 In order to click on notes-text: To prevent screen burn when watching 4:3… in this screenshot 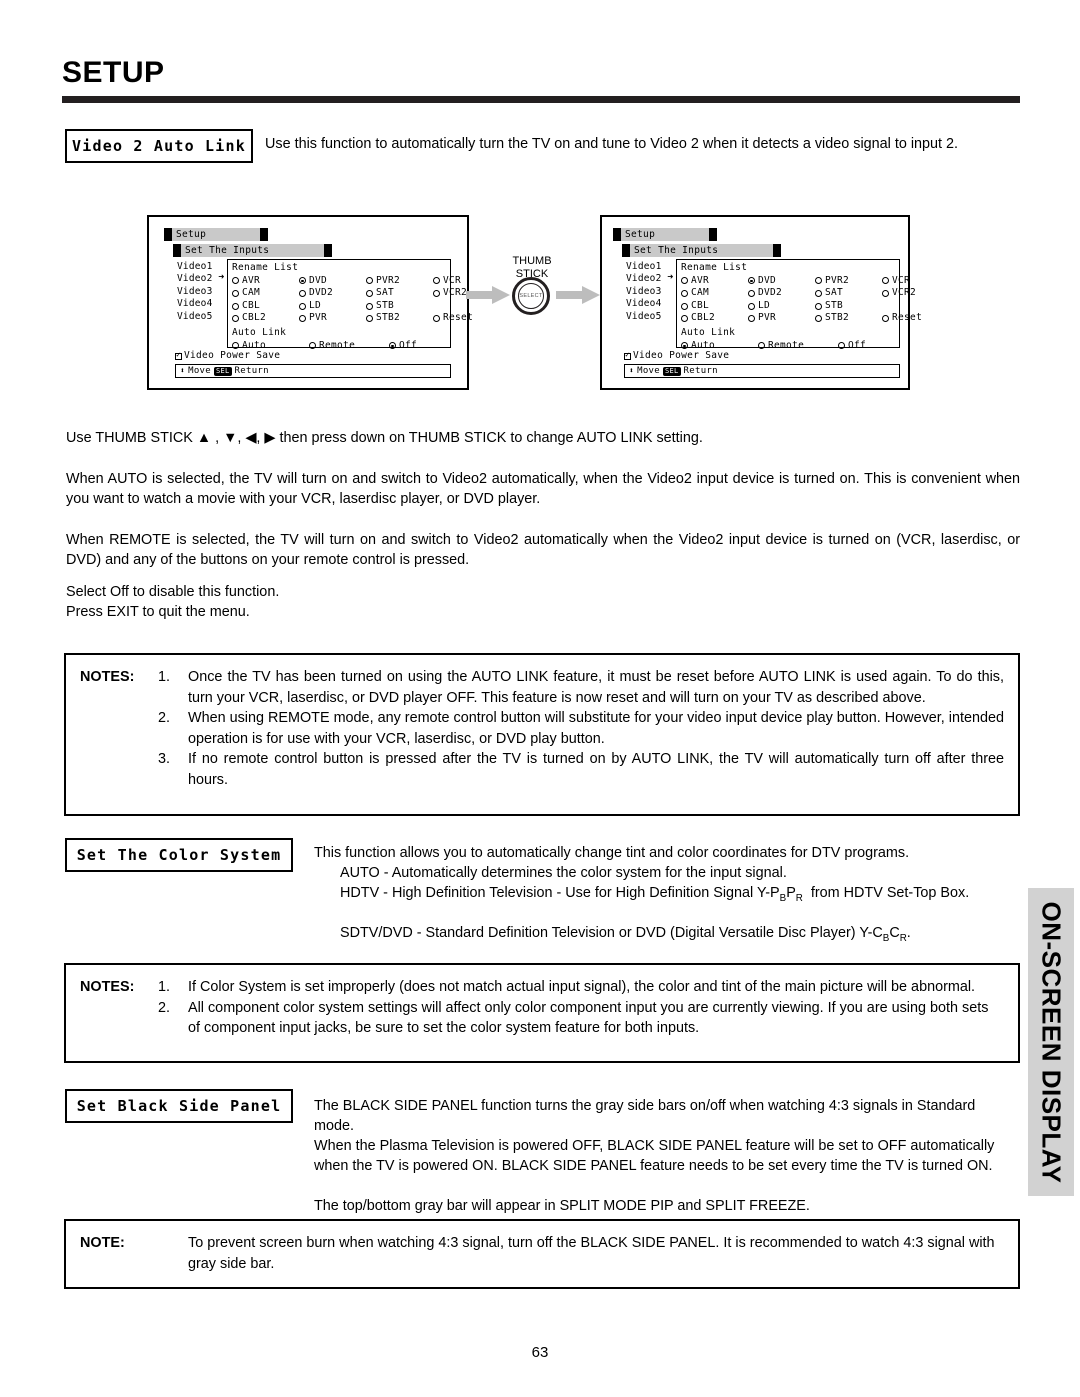, I will do `click(591, 1253)`.